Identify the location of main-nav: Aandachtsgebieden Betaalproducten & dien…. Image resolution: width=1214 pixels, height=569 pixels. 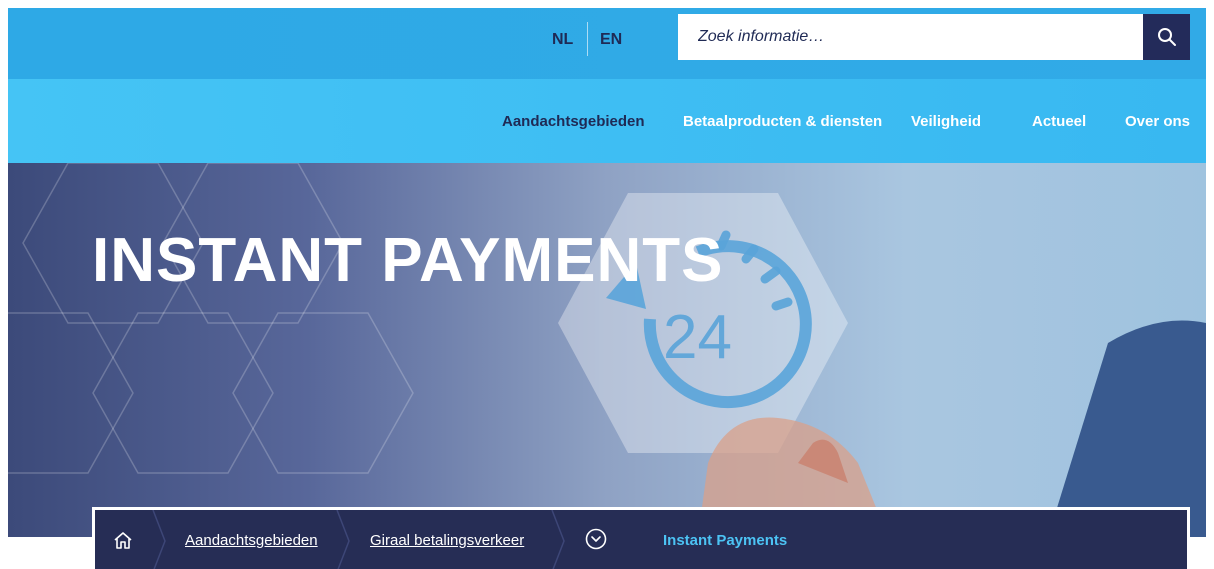
(607, 121).